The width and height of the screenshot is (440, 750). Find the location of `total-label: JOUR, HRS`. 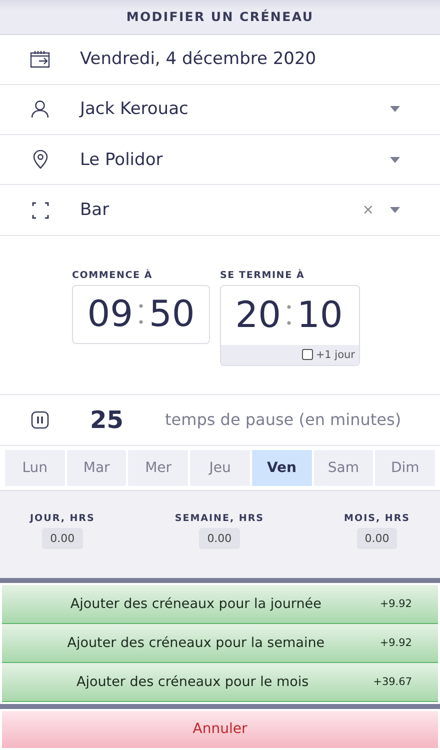

total-label: JOUR, HRS is located at coordinates (62, 518).